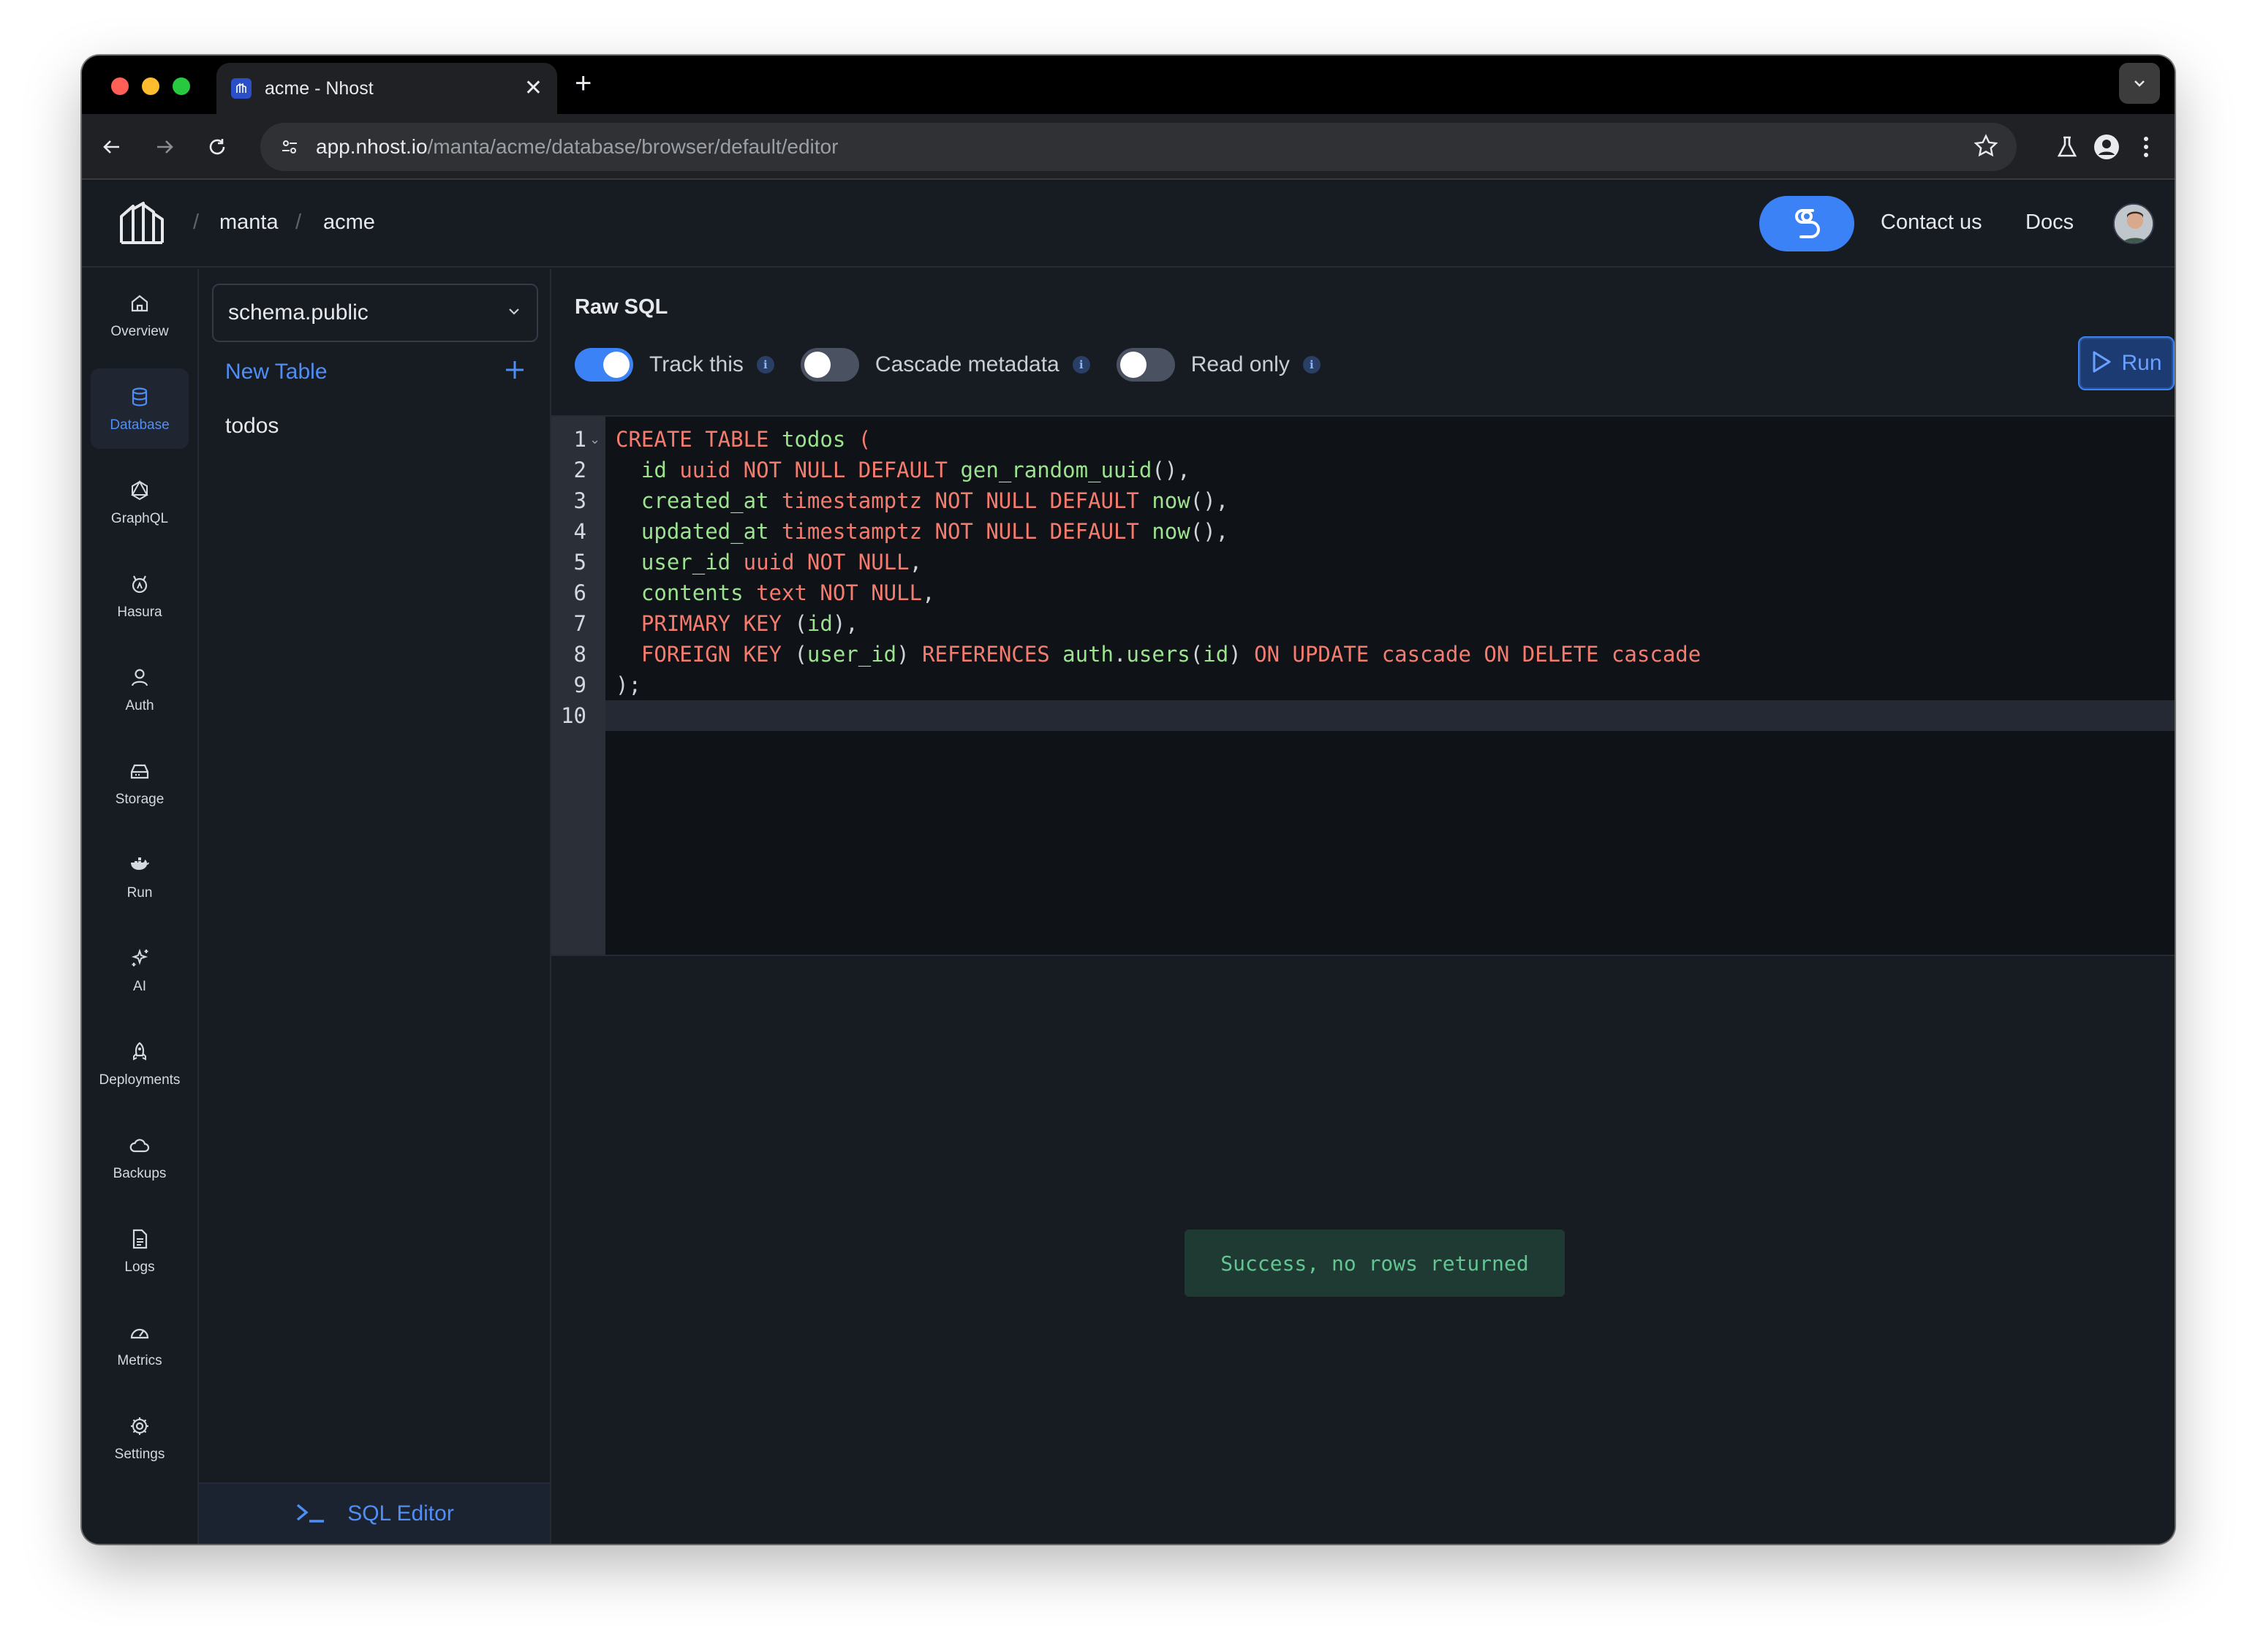 This screenshot has width=2255, height=1652. Describe the element at coordinates (349, 223) in the screenshot. I see `breadcrumb-project: acme` at that location.